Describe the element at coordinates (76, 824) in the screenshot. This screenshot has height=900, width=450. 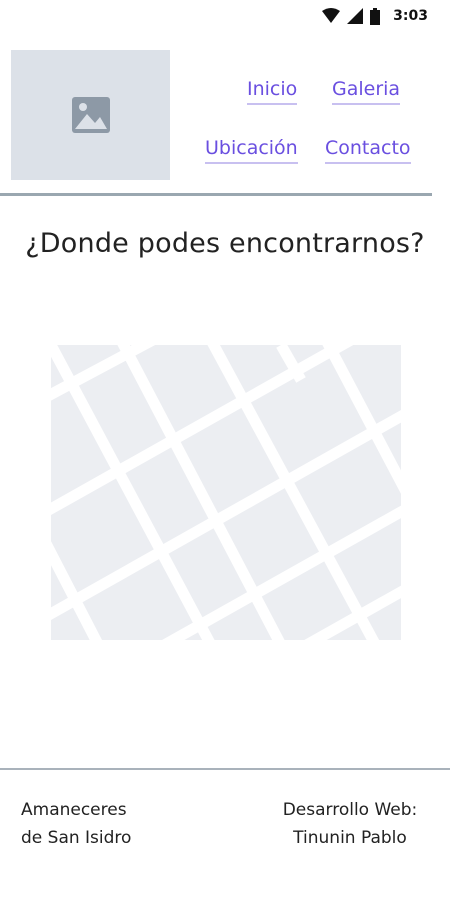
I see `footer-brand: Amaneceres de San Isidro` at that location.